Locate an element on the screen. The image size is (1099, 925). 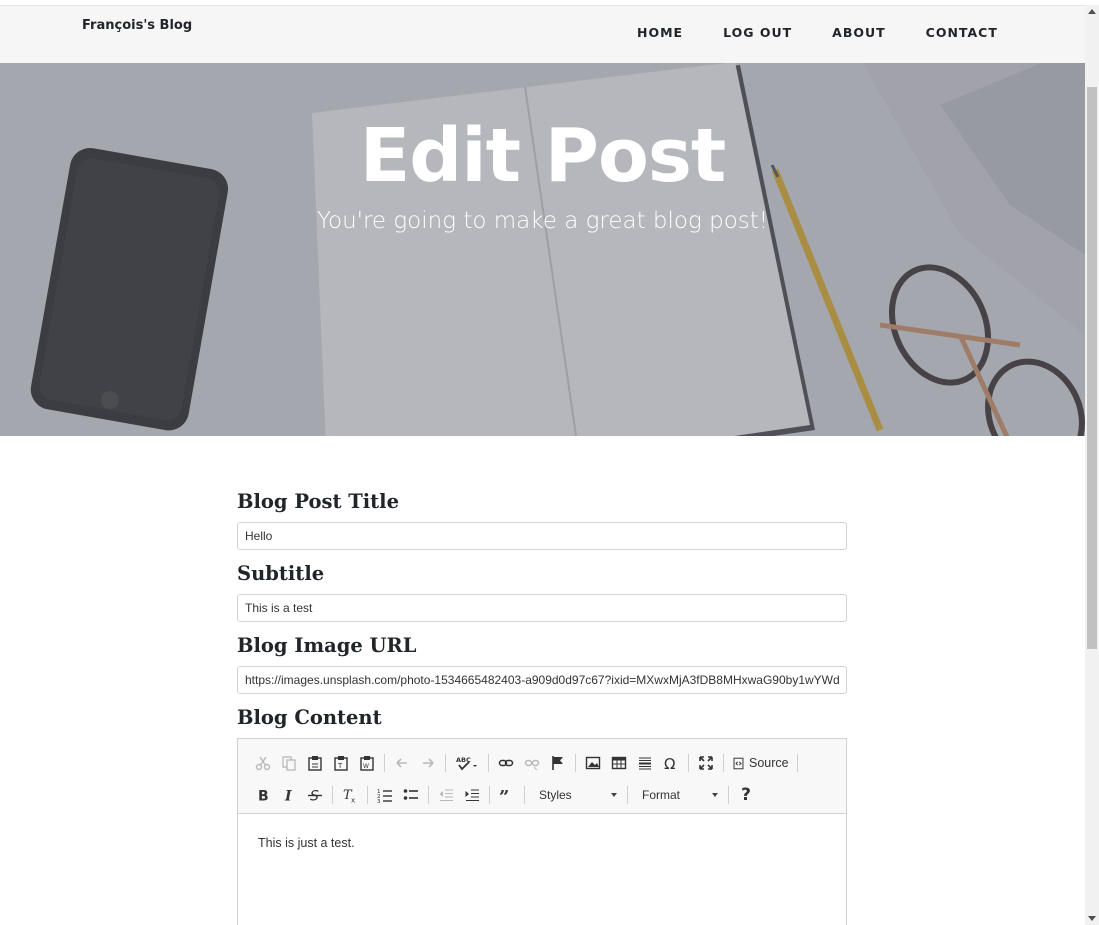
svg-text: T is located at coordinates (340, 766).